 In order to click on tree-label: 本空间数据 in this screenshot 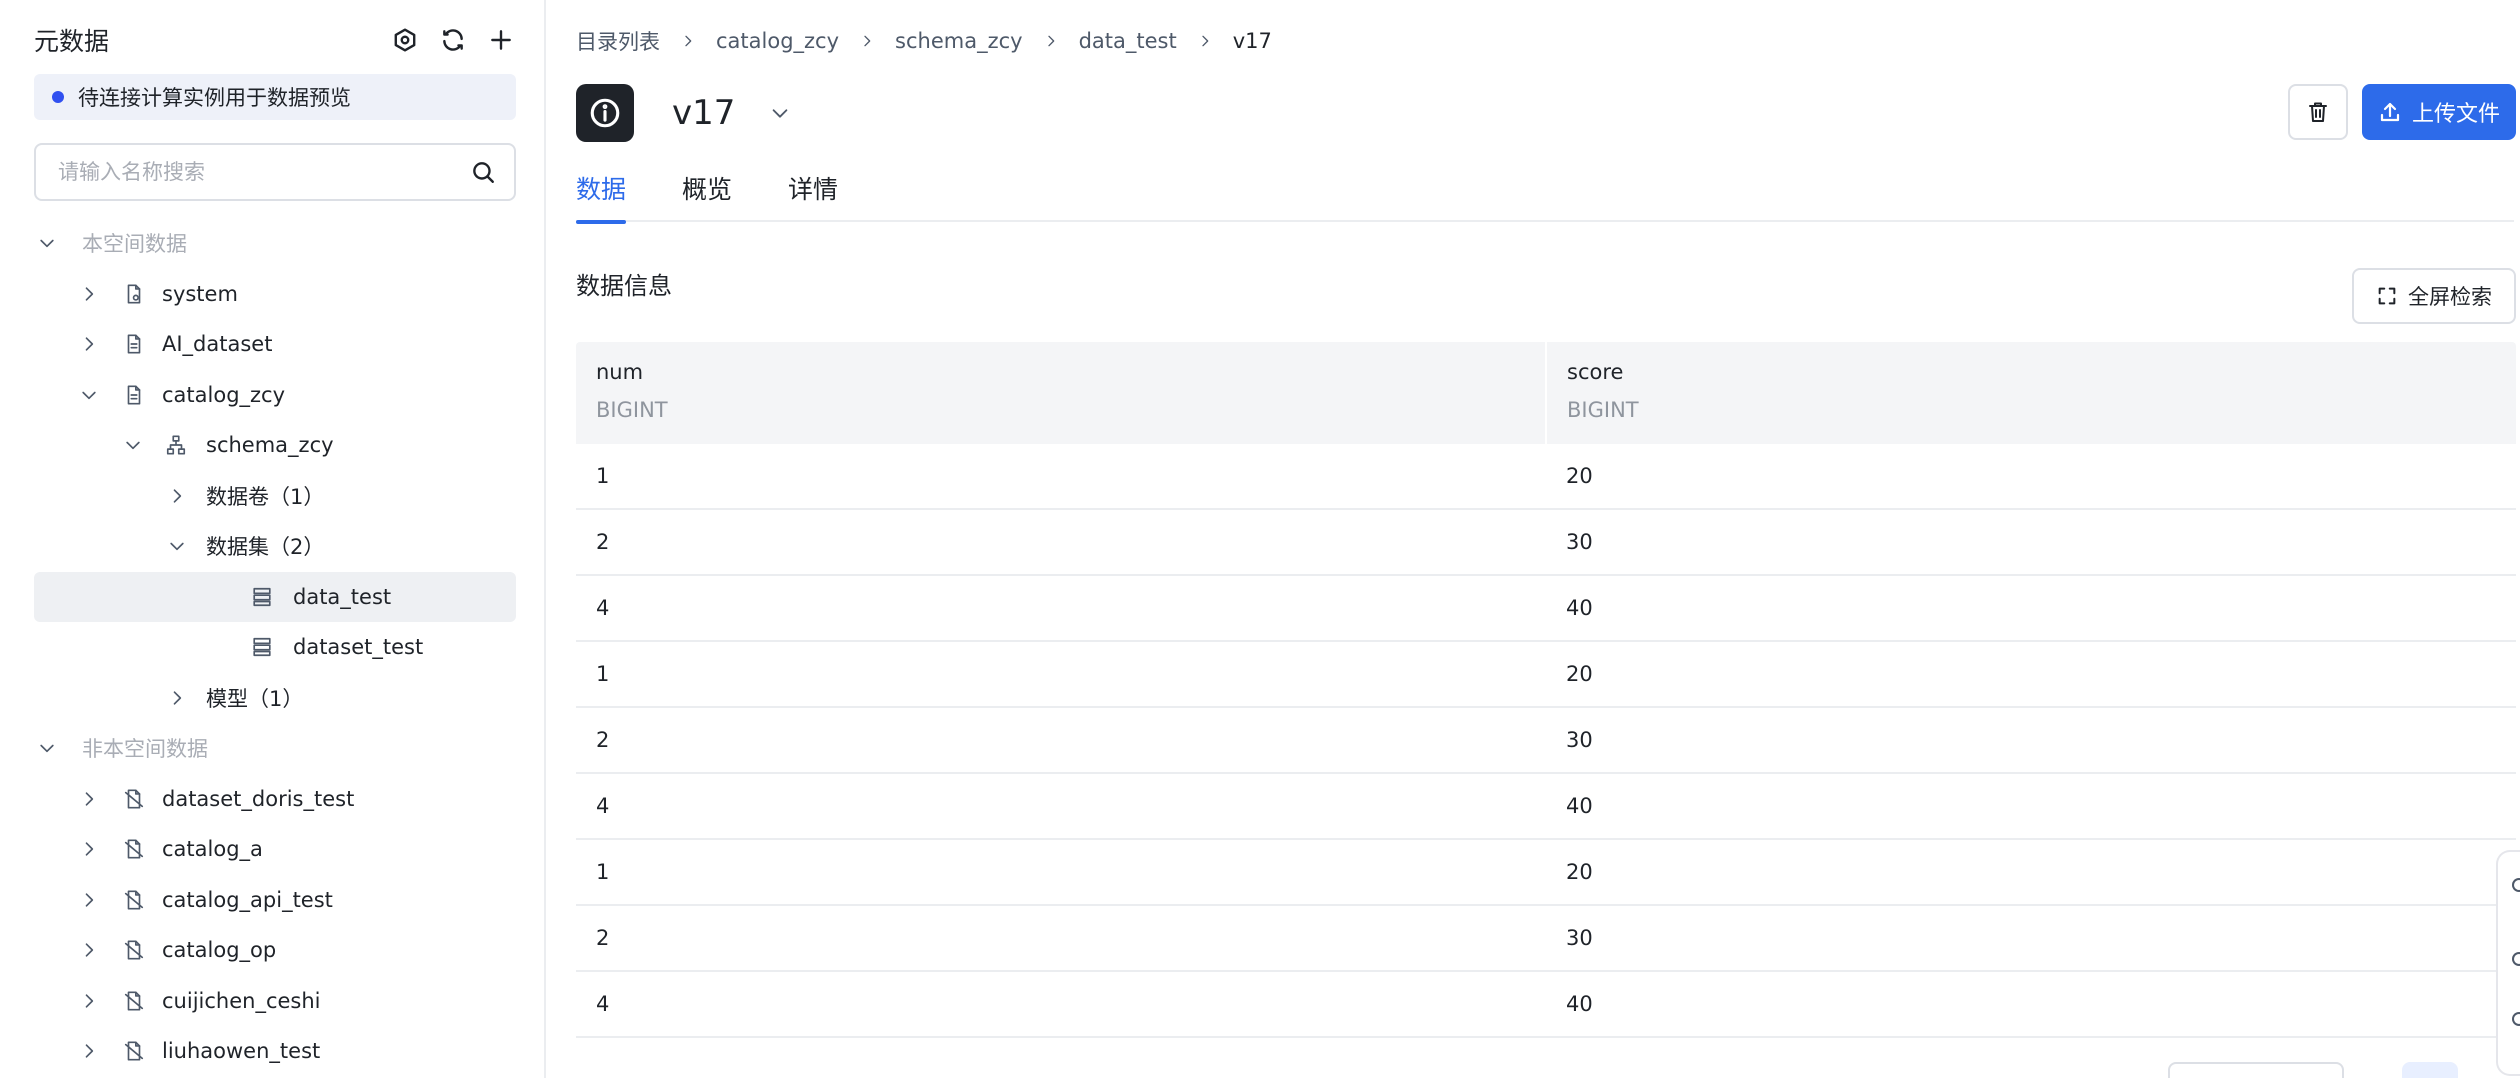, I will do `click(134, 244)`.